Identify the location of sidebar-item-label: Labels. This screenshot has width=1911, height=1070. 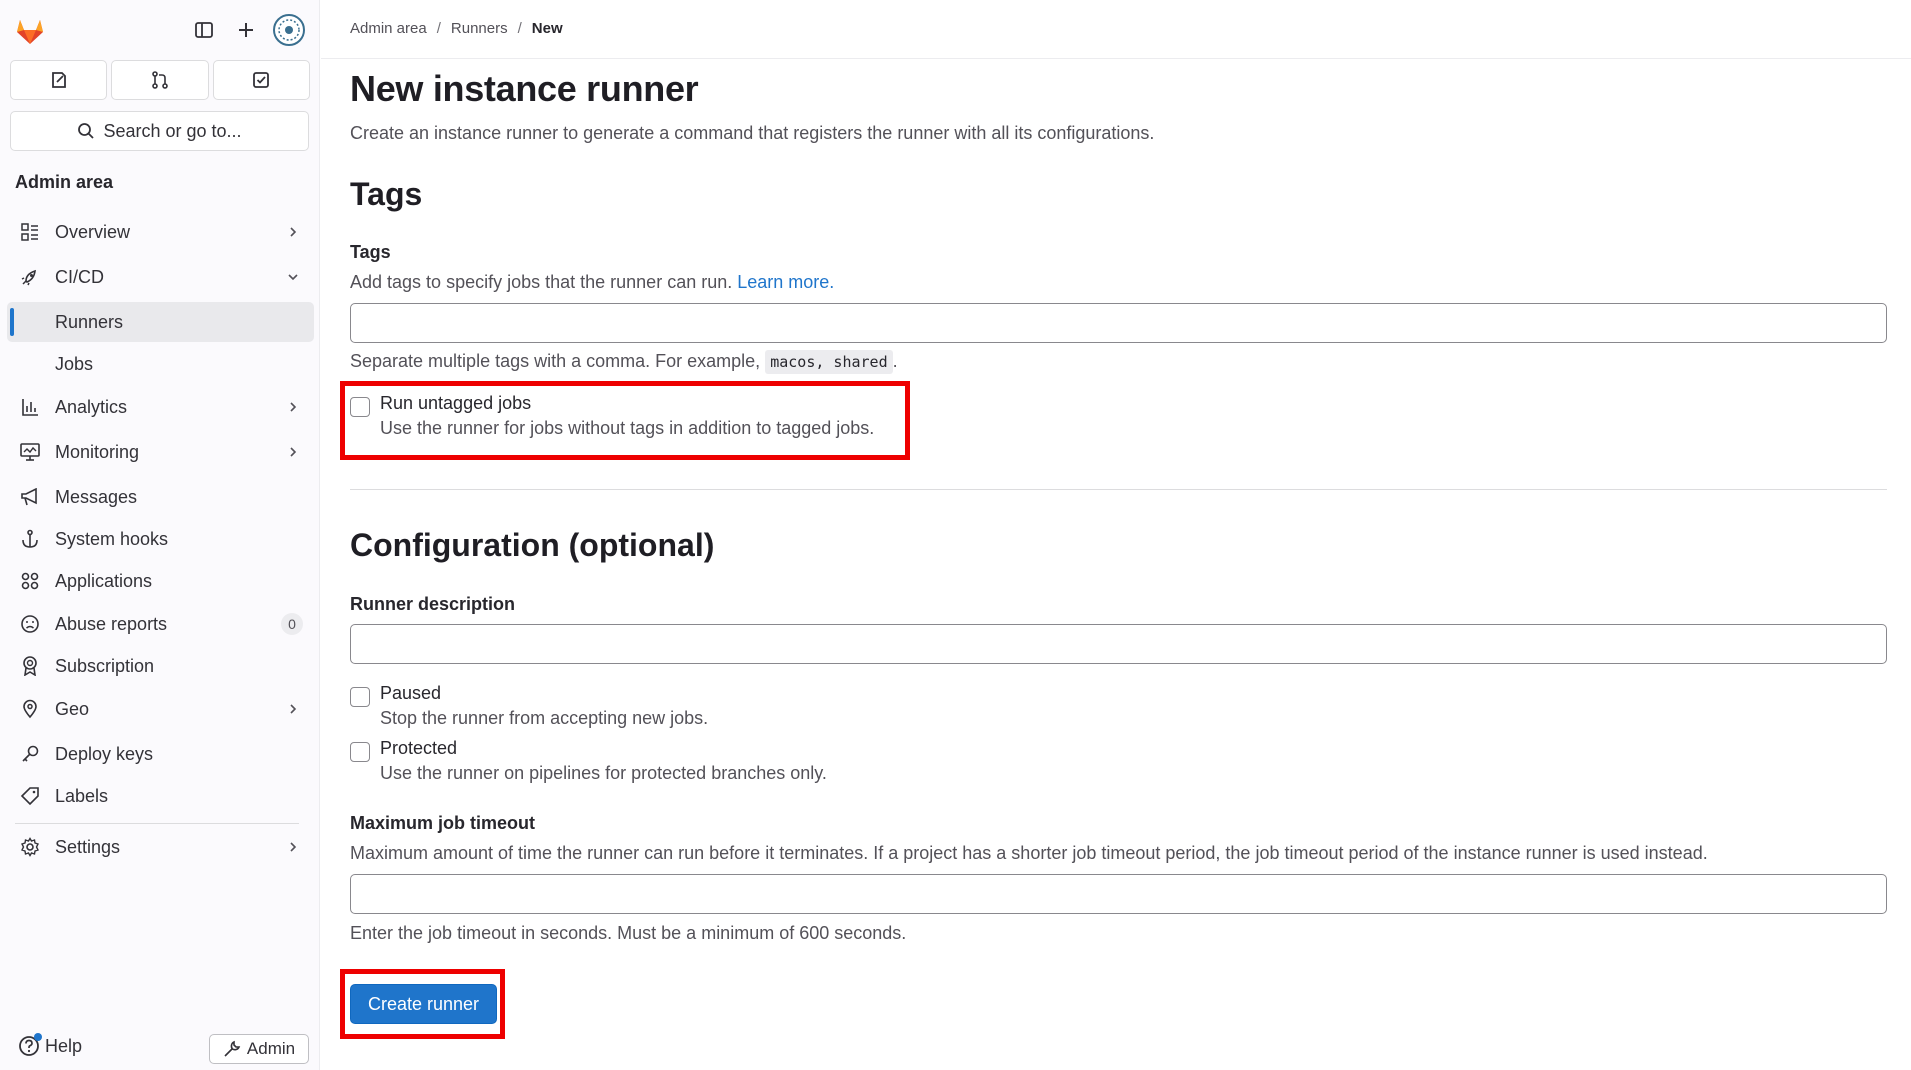
(82, 795).